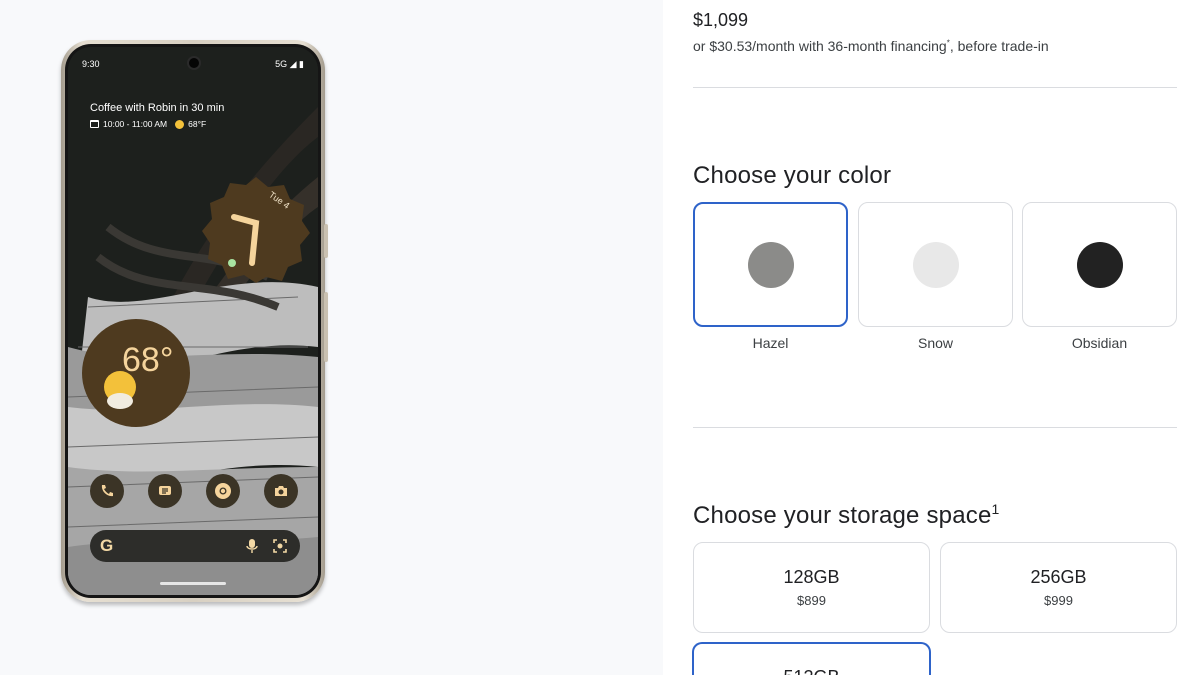 This screenshot has height=675, width=1200. What do you see at coordinates (94, 124) in the screenshot?
I see `calendar-icon` at bounding box center [94, 124].